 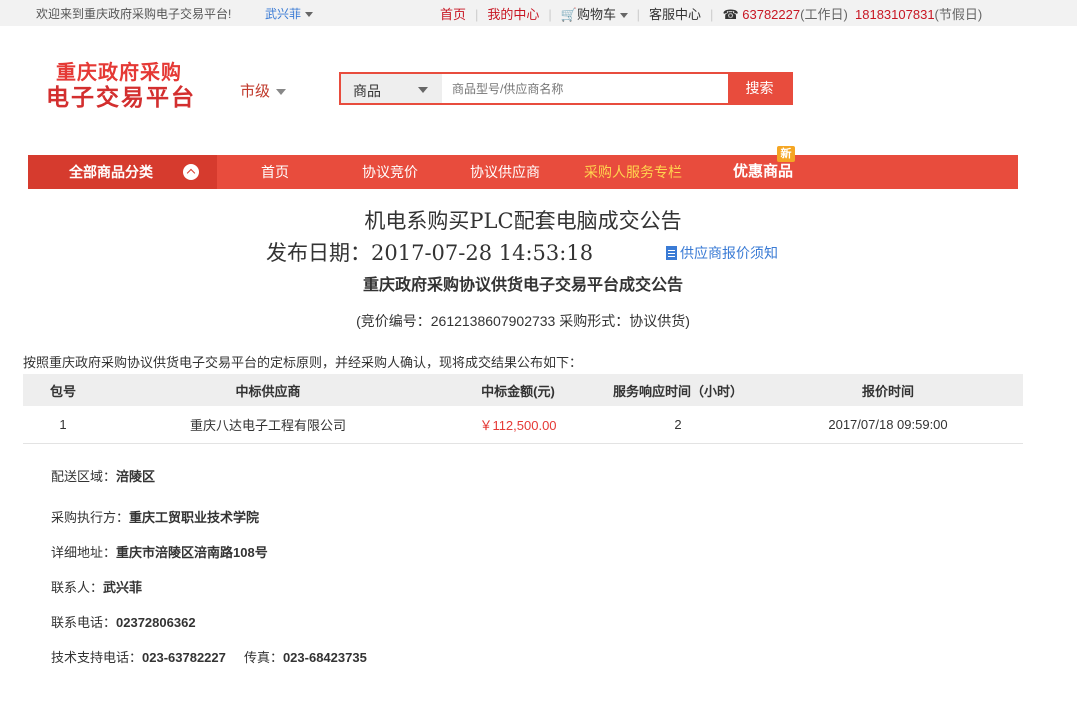 I want to click on detail-label: 技术支持电话：, so click(x=97, y=657).